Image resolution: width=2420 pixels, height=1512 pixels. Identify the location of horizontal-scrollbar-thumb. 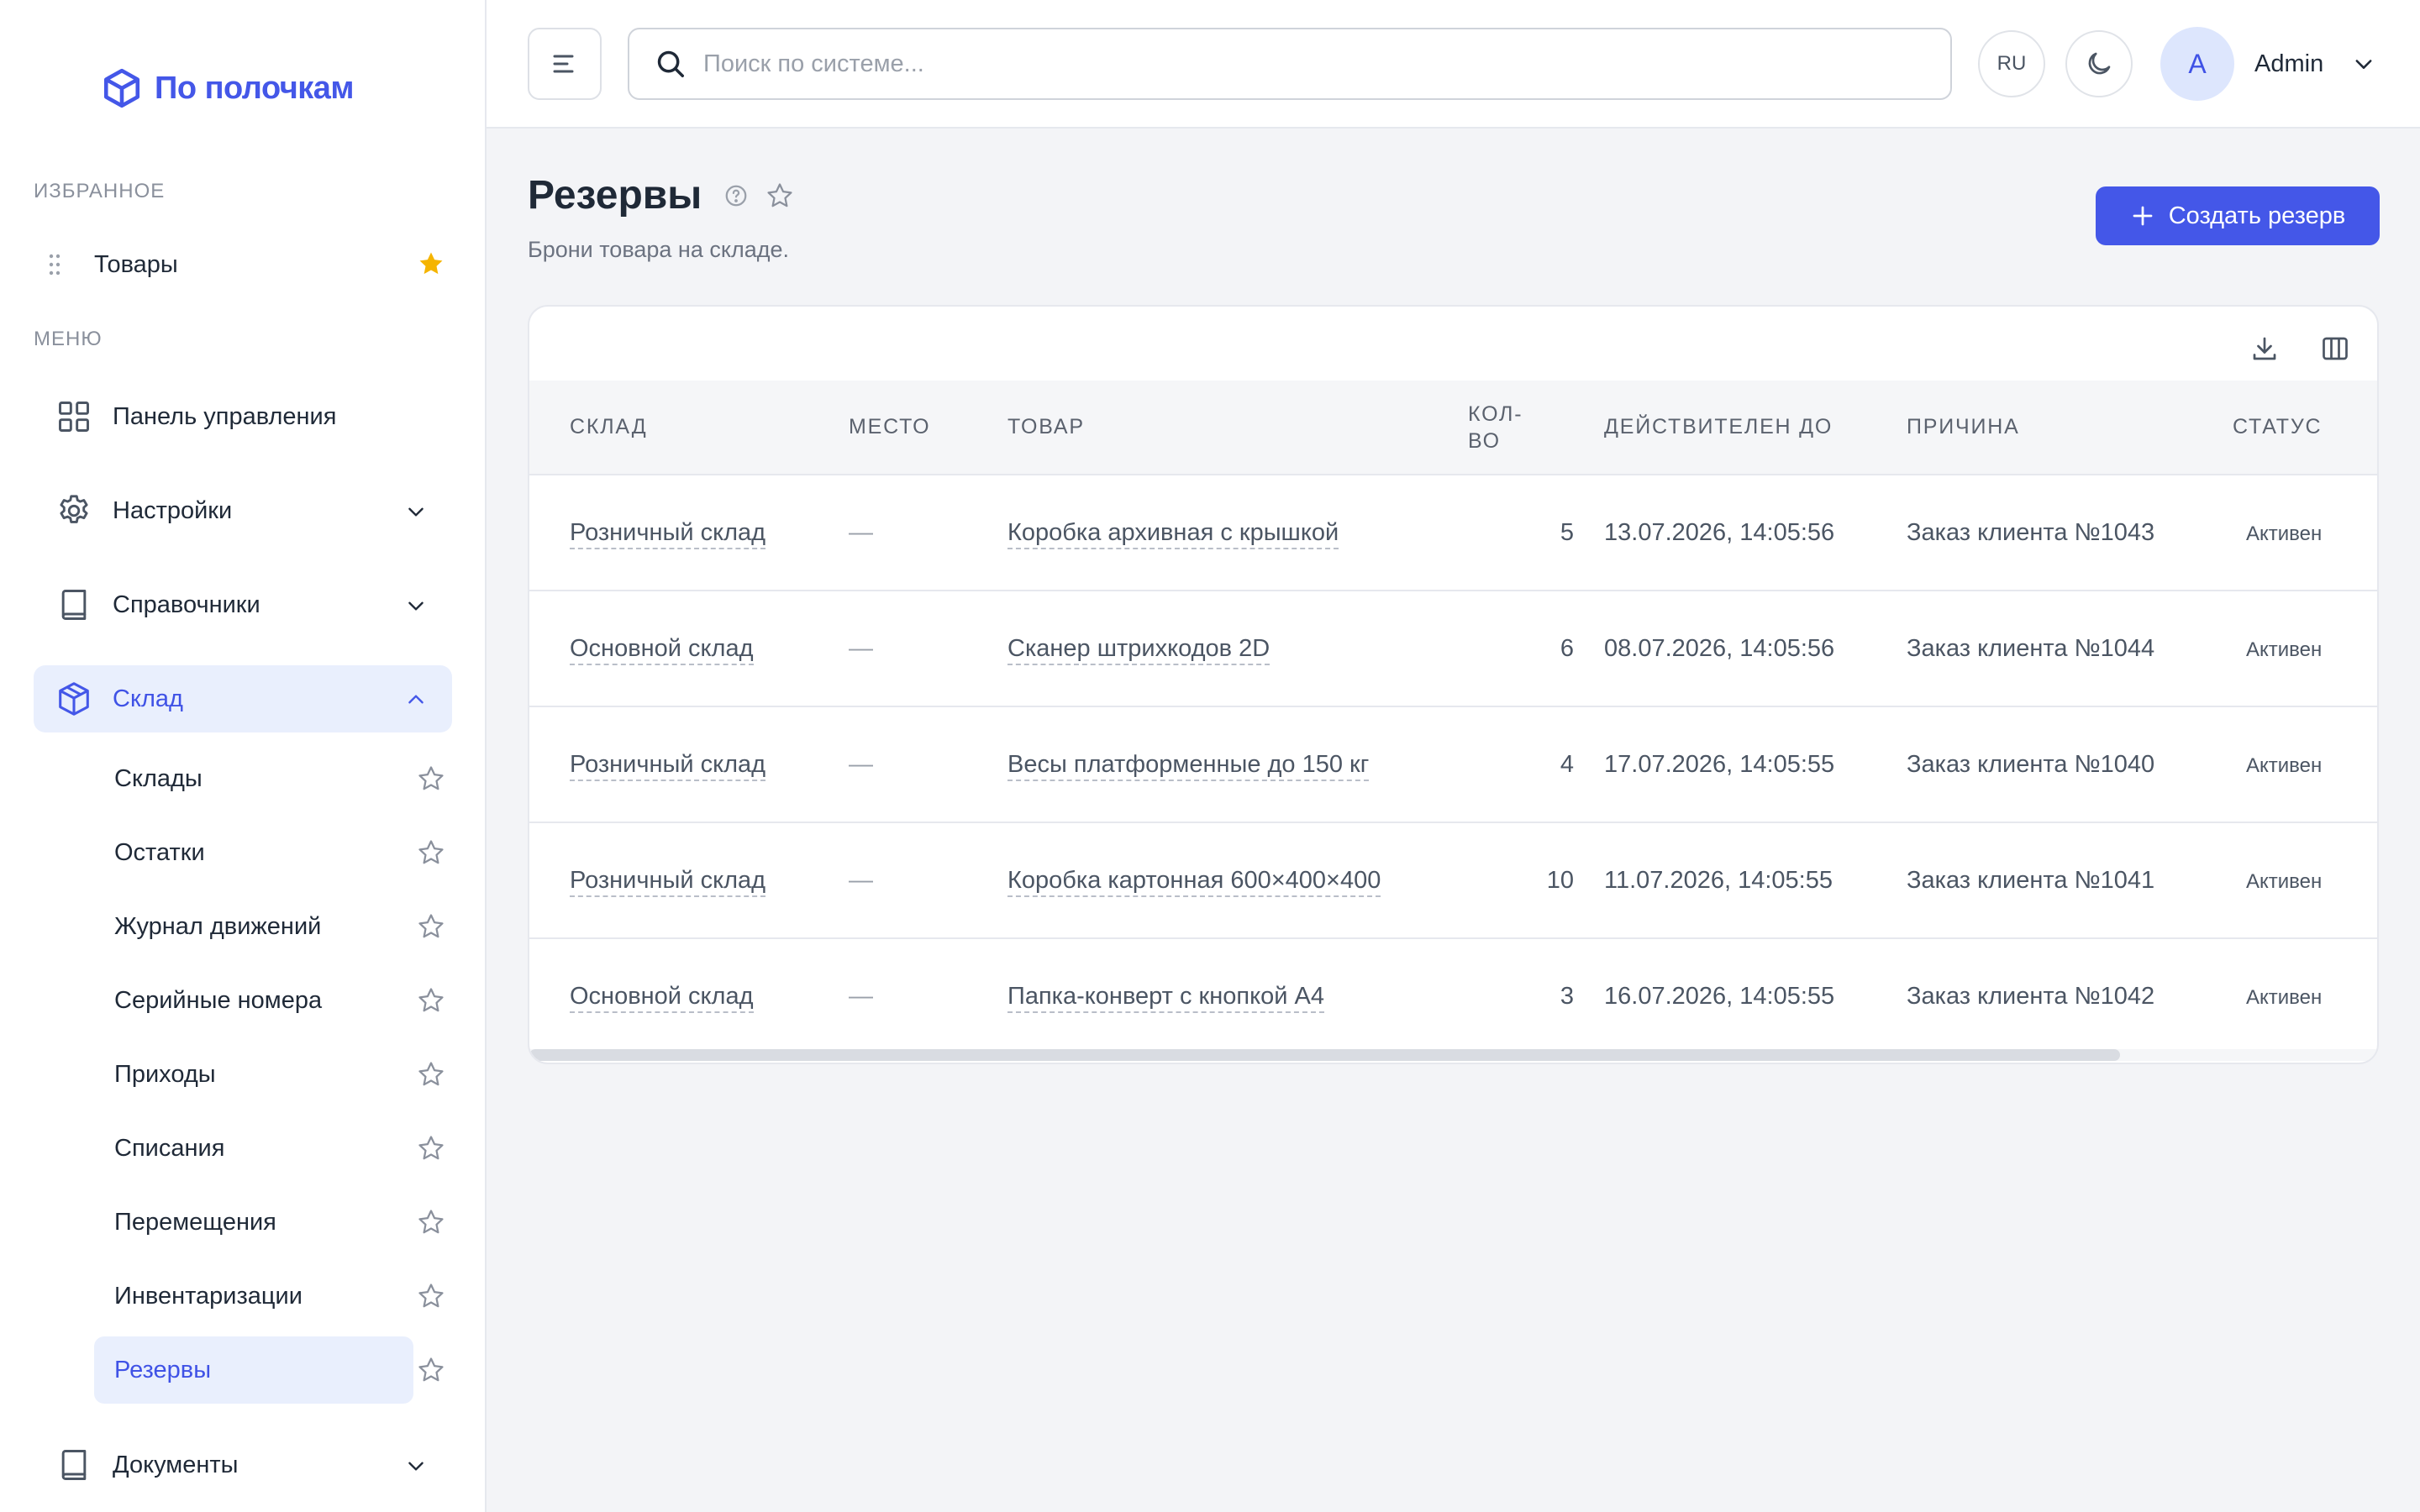
(1324, 1055).